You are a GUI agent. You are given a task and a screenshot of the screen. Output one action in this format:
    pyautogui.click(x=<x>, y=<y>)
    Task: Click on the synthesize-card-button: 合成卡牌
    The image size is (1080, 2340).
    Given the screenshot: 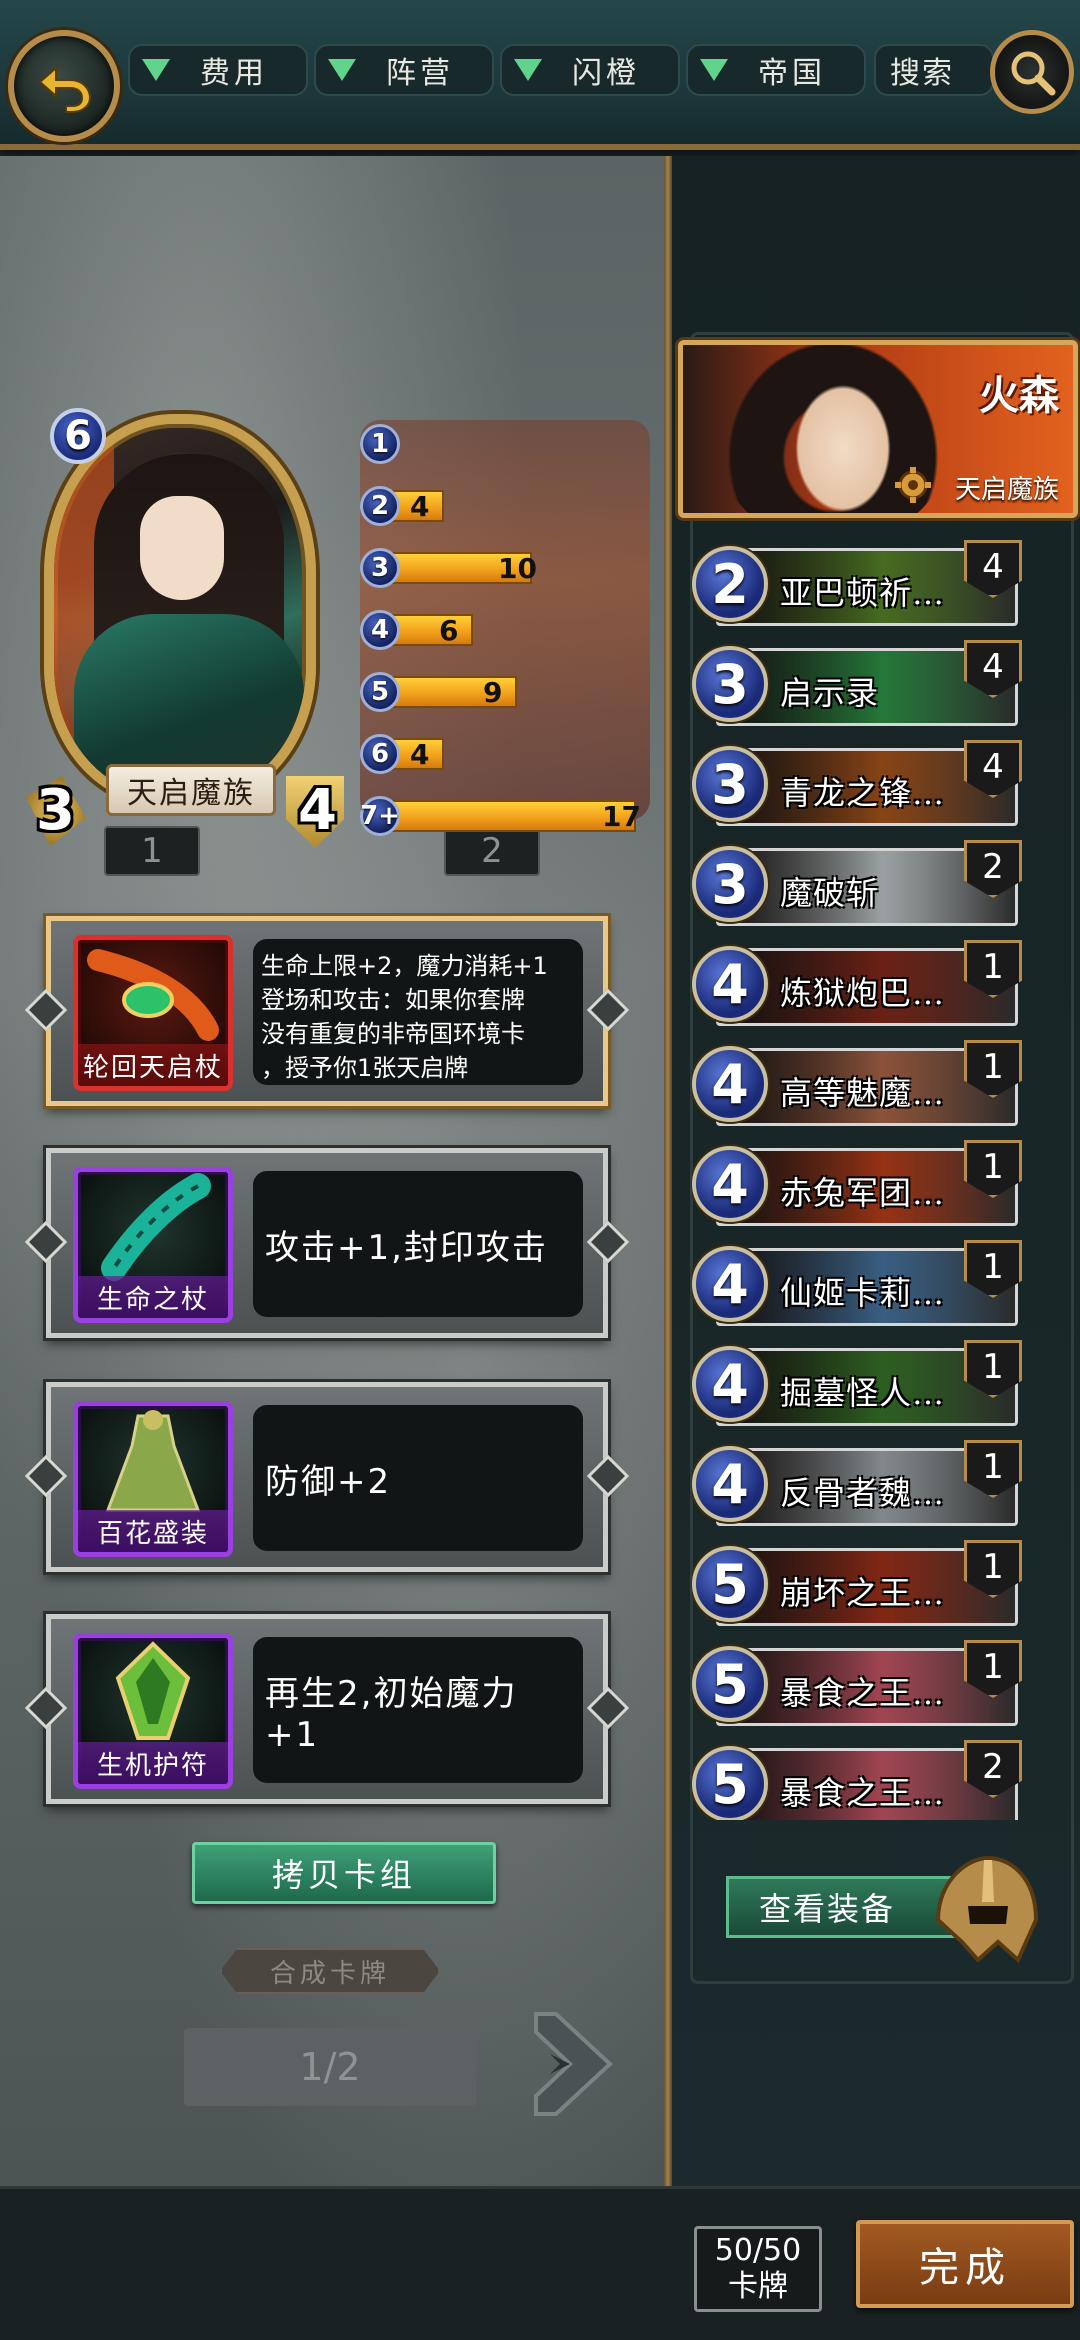 What is the action you would take?
    pyautogui.click(x=330, y=1971)
    